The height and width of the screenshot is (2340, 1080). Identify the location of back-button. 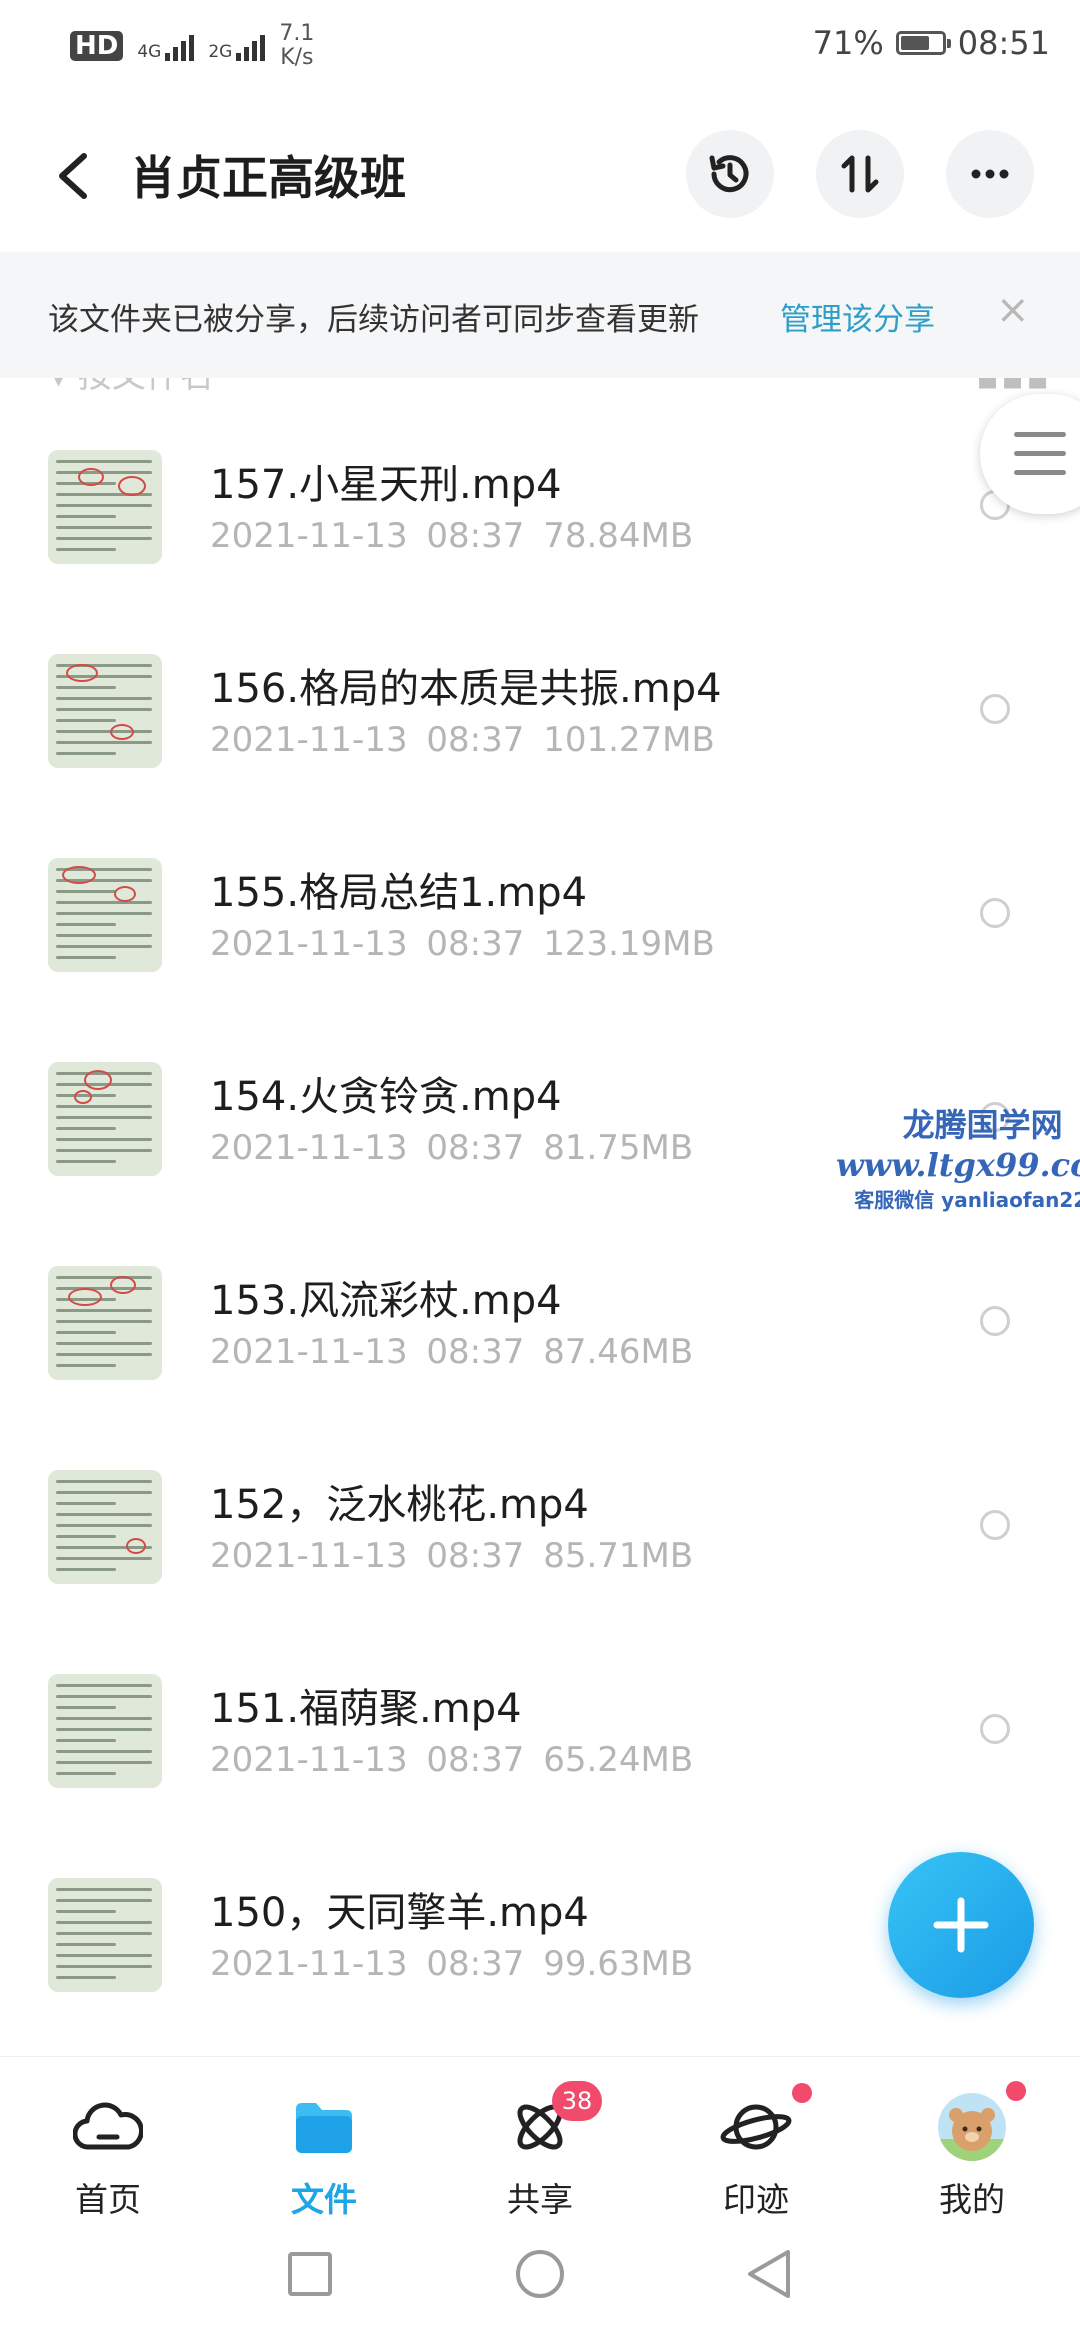
(75, 176).